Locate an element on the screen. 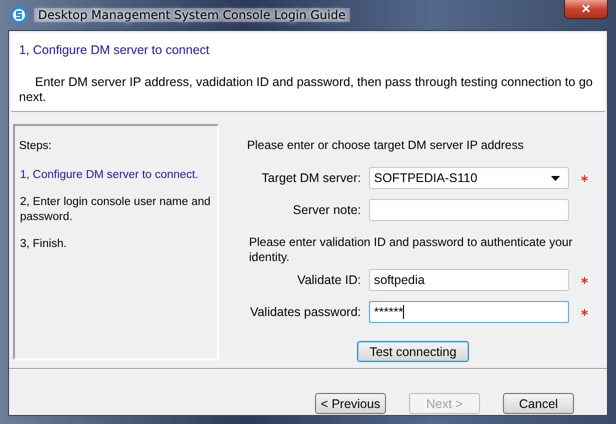 This screenshot has width=616, height=424. step-description: Enter DM server IP address, vadidation ID and password, then pass through testing connection to go next. is located at coordinates (306, 90).